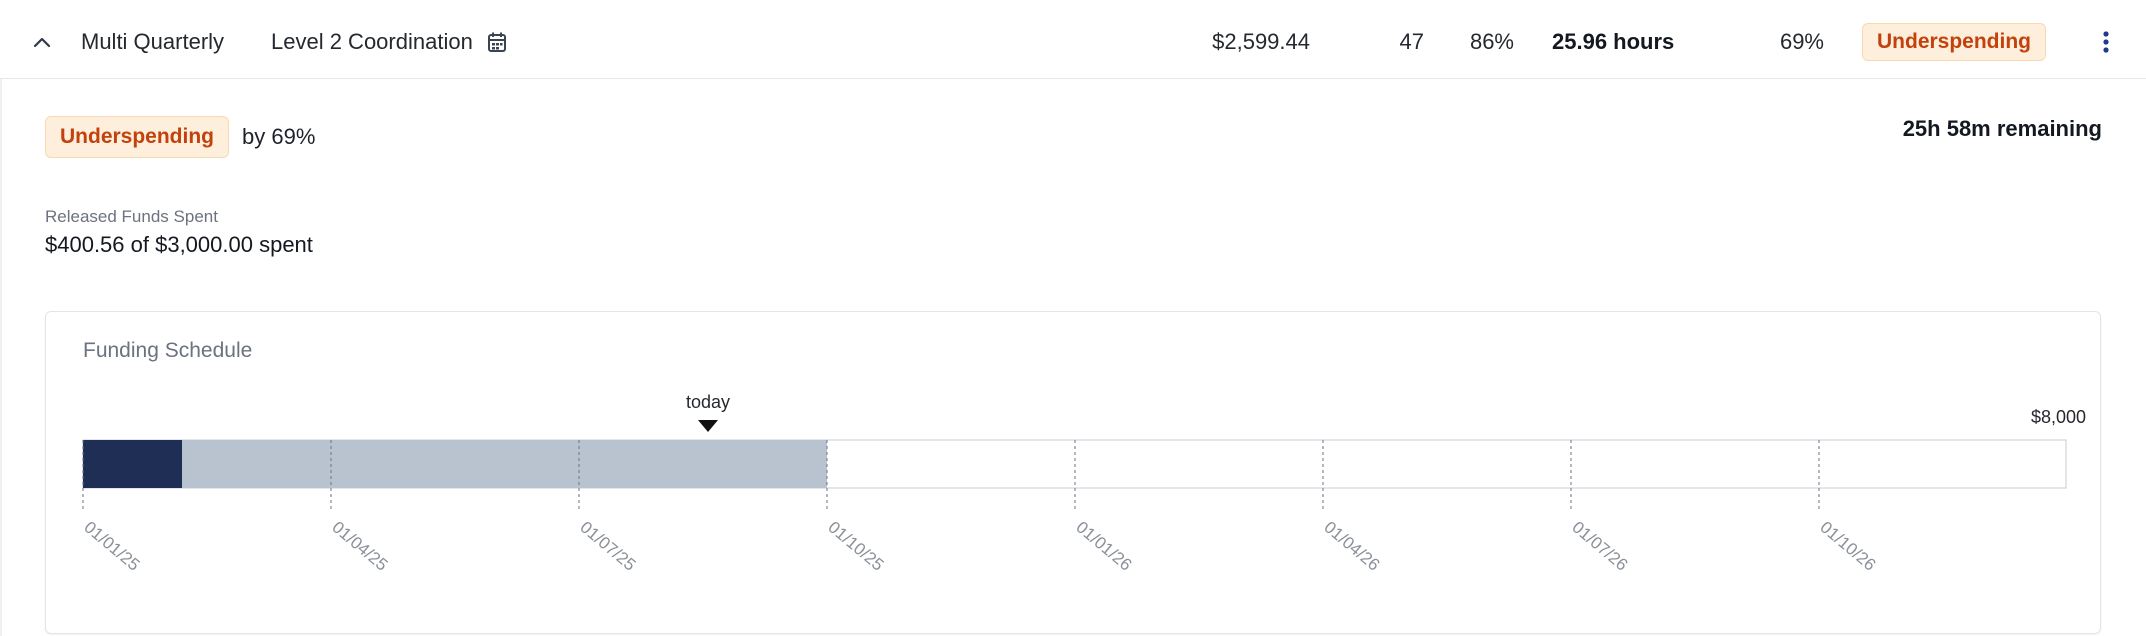 The width and height of the screenshot is (2146, 636). What do you see at coordinates (2058, 417) in the screenshot?
I see `max-amount-label: $8,000` at bounding box center [2058, 417].